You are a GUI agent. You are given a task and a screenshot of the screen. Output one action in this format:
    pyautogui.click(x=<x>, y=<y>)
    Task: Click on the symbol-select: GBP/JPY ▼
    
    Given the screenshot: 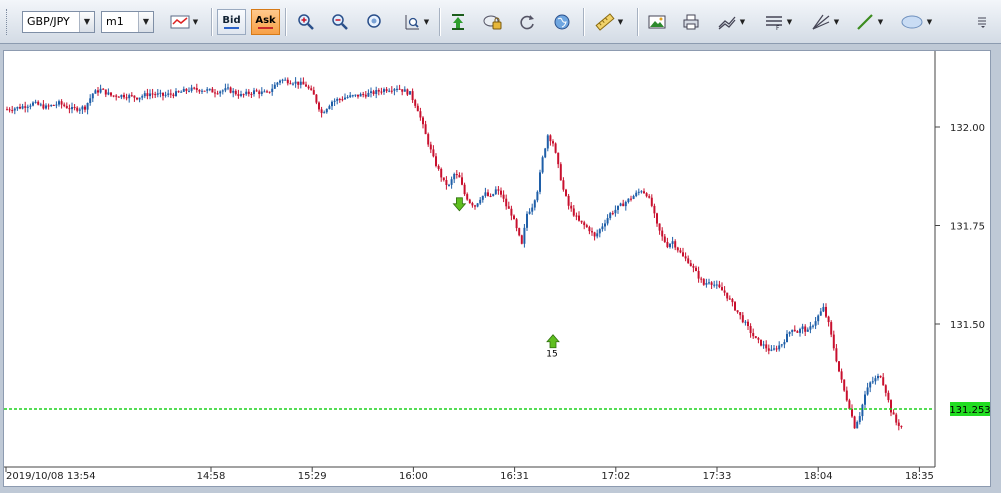 What is the action you would take?
    pyautogui.click(x=58, y=22)
    